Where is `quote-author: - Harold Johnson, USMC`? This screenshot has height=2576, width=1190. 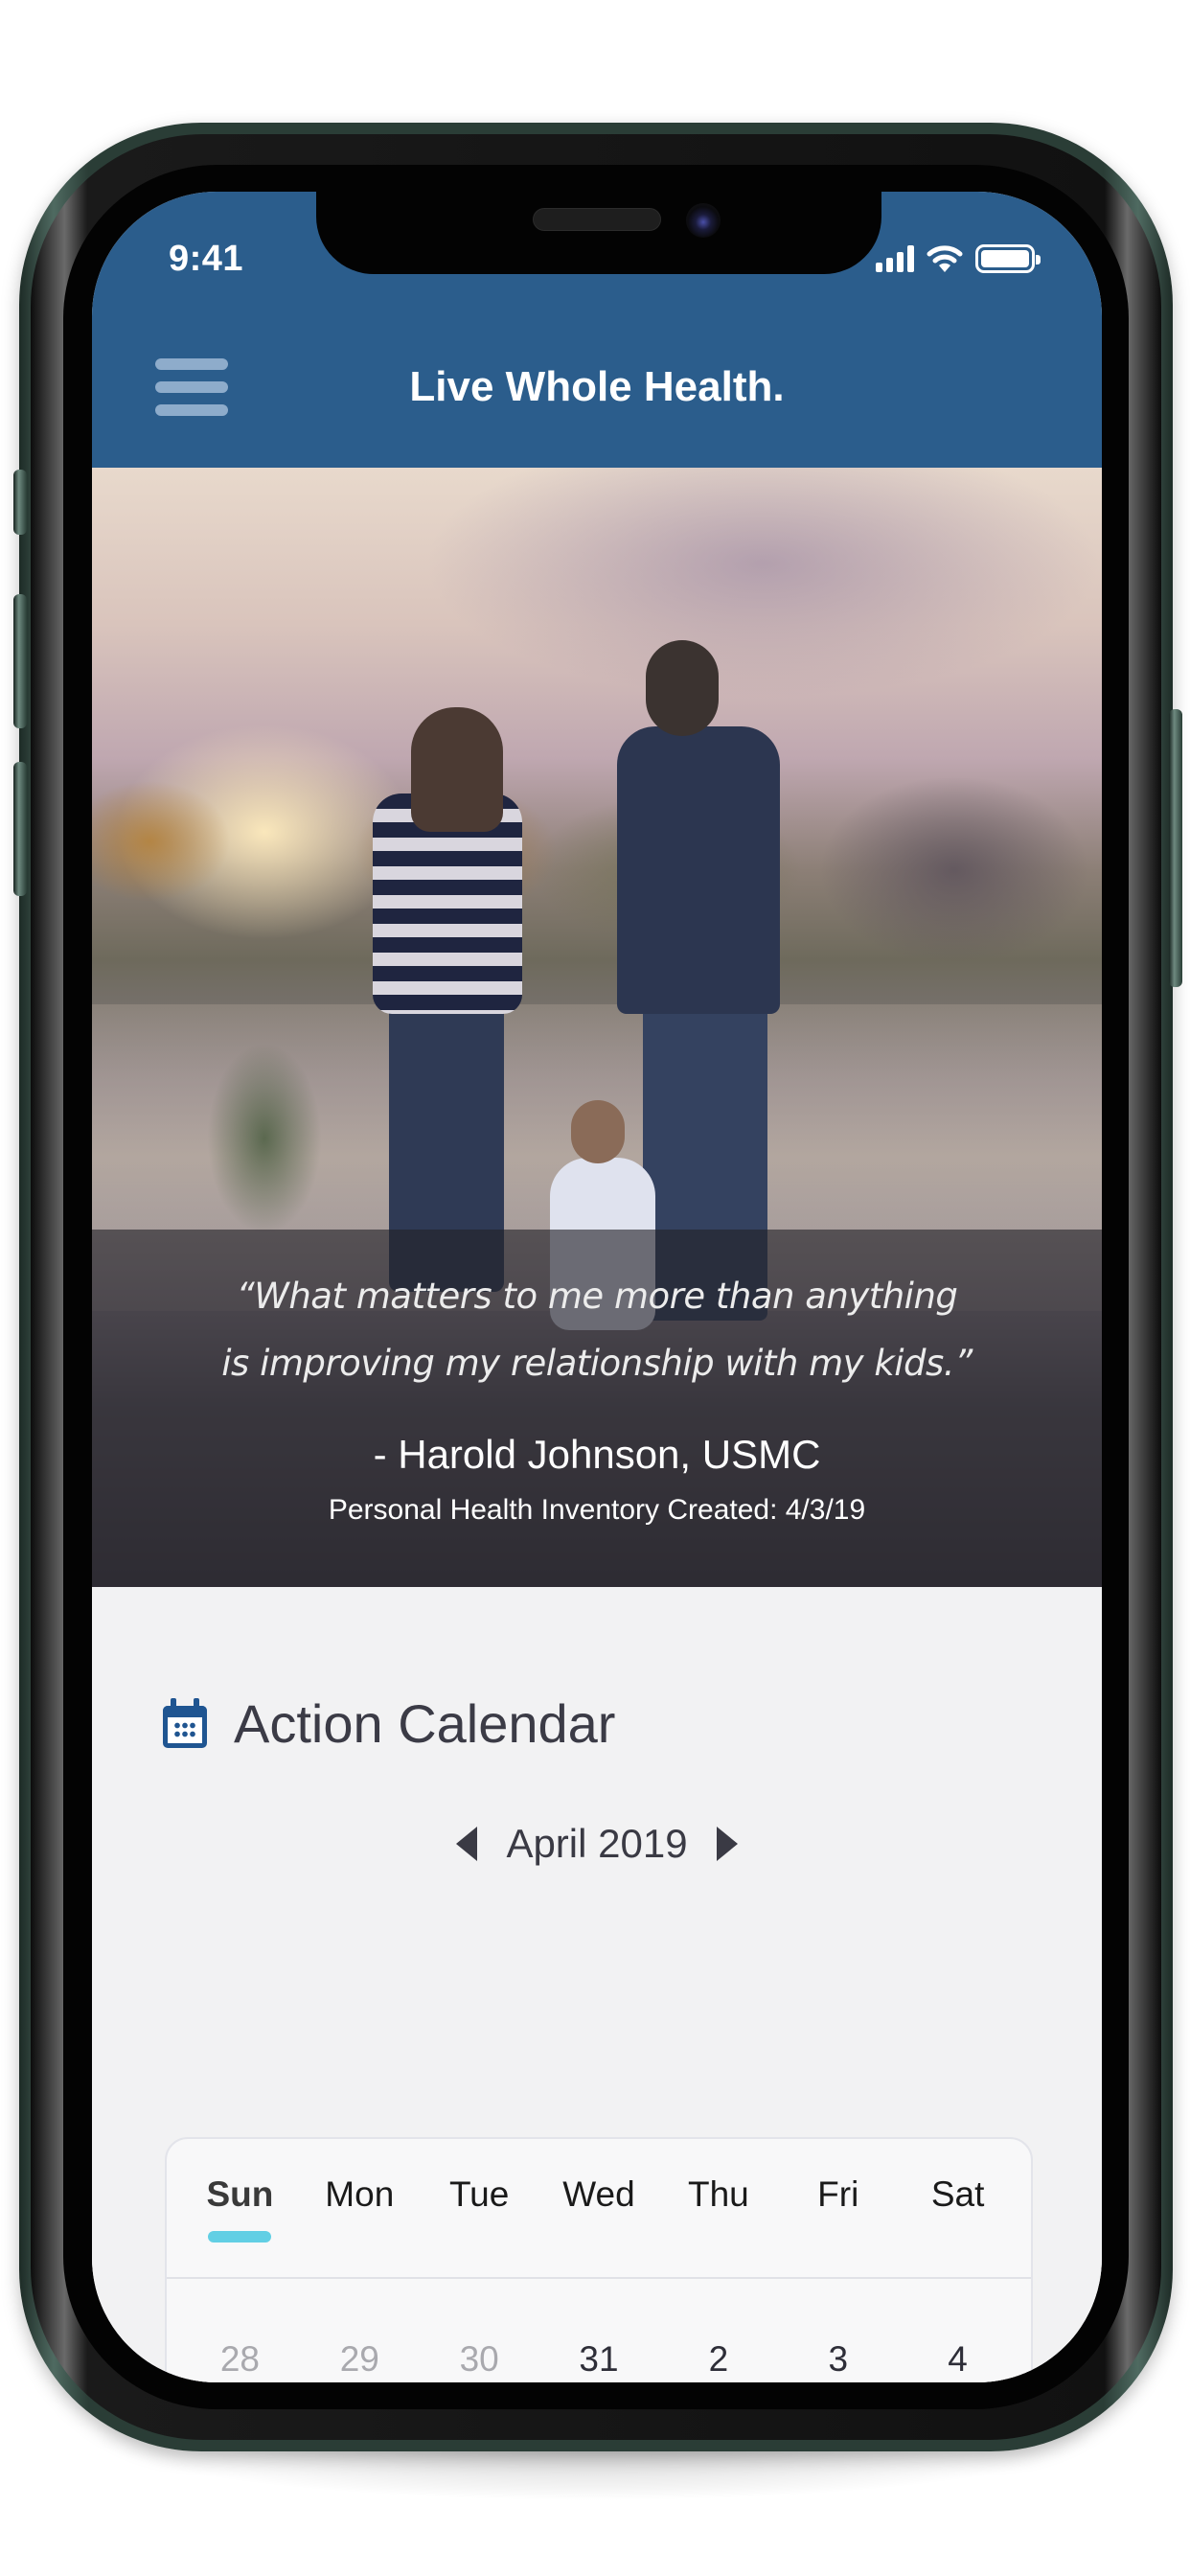
quote-author: - Harold Johnson, USMC is located at coordinates (597, 1454).